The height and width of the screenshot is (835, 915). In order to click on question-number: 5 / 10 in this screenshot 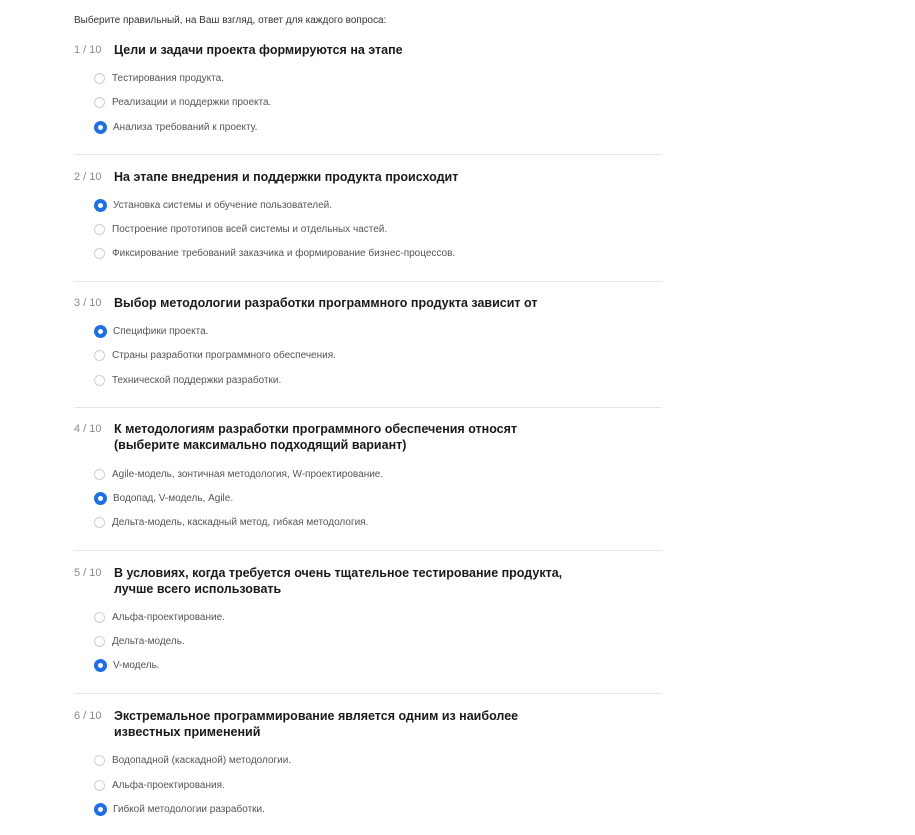, I will do `click(88, 573)`.